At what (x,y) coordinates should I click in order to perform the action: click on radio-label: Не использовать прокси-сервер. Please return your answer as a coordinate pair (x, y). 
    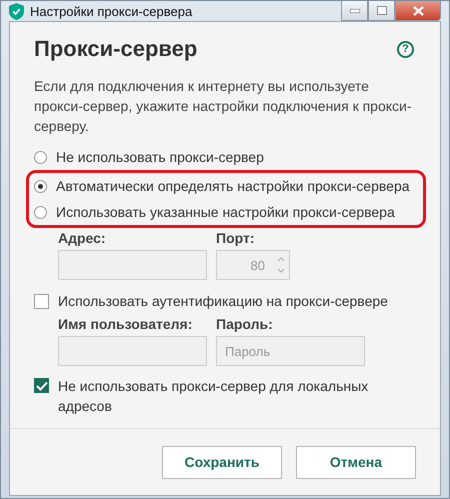
    Looking at the image, I should click on (160, 157).